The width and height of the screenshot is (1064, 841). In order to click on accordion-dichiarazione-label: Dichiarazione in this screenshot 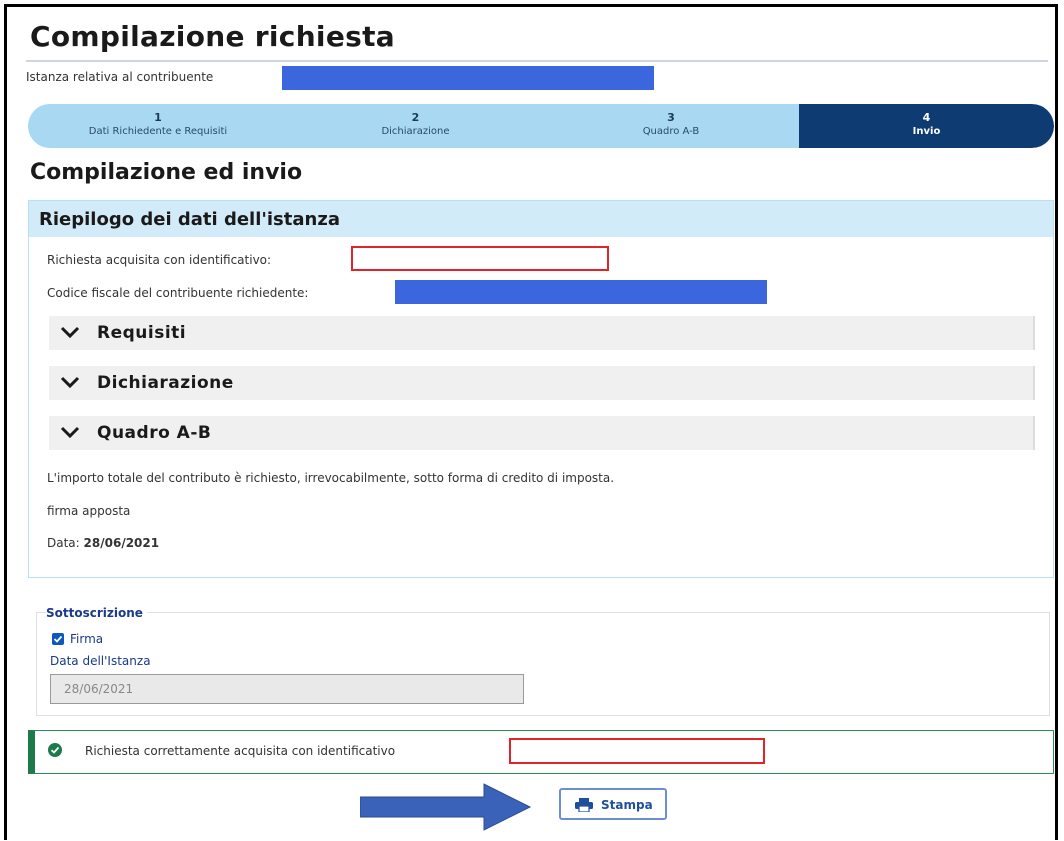, I will do `click(165, 383)`.